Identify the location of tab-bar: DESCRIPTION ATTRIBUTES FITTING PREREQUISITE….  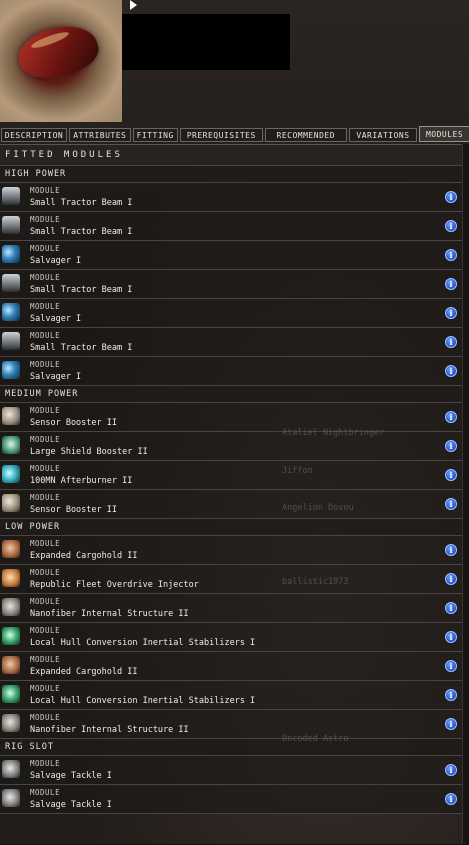
(234, 135).